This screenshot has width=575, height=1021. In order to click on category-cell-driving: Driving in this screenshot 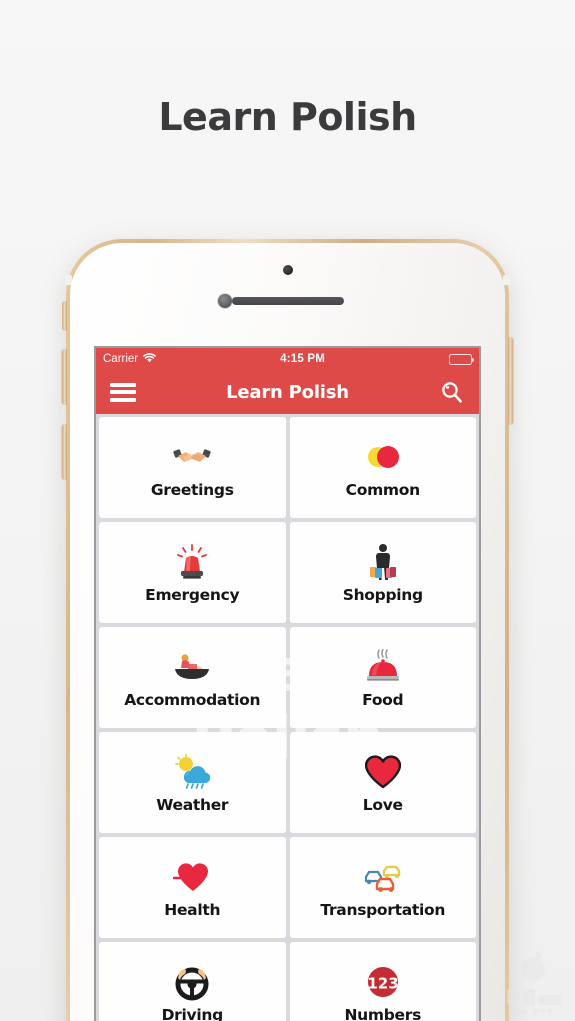, I will do `click(192, 981)`.